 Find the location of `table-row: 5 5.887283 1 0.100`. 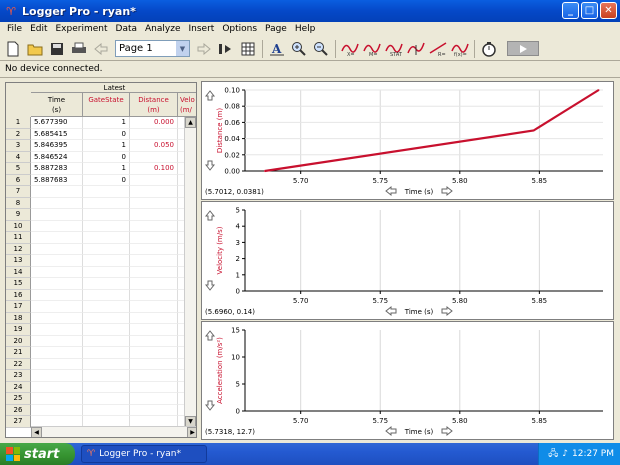

table-row: 5 5.887283 1 0.100 is located at coordinates (101, 169).